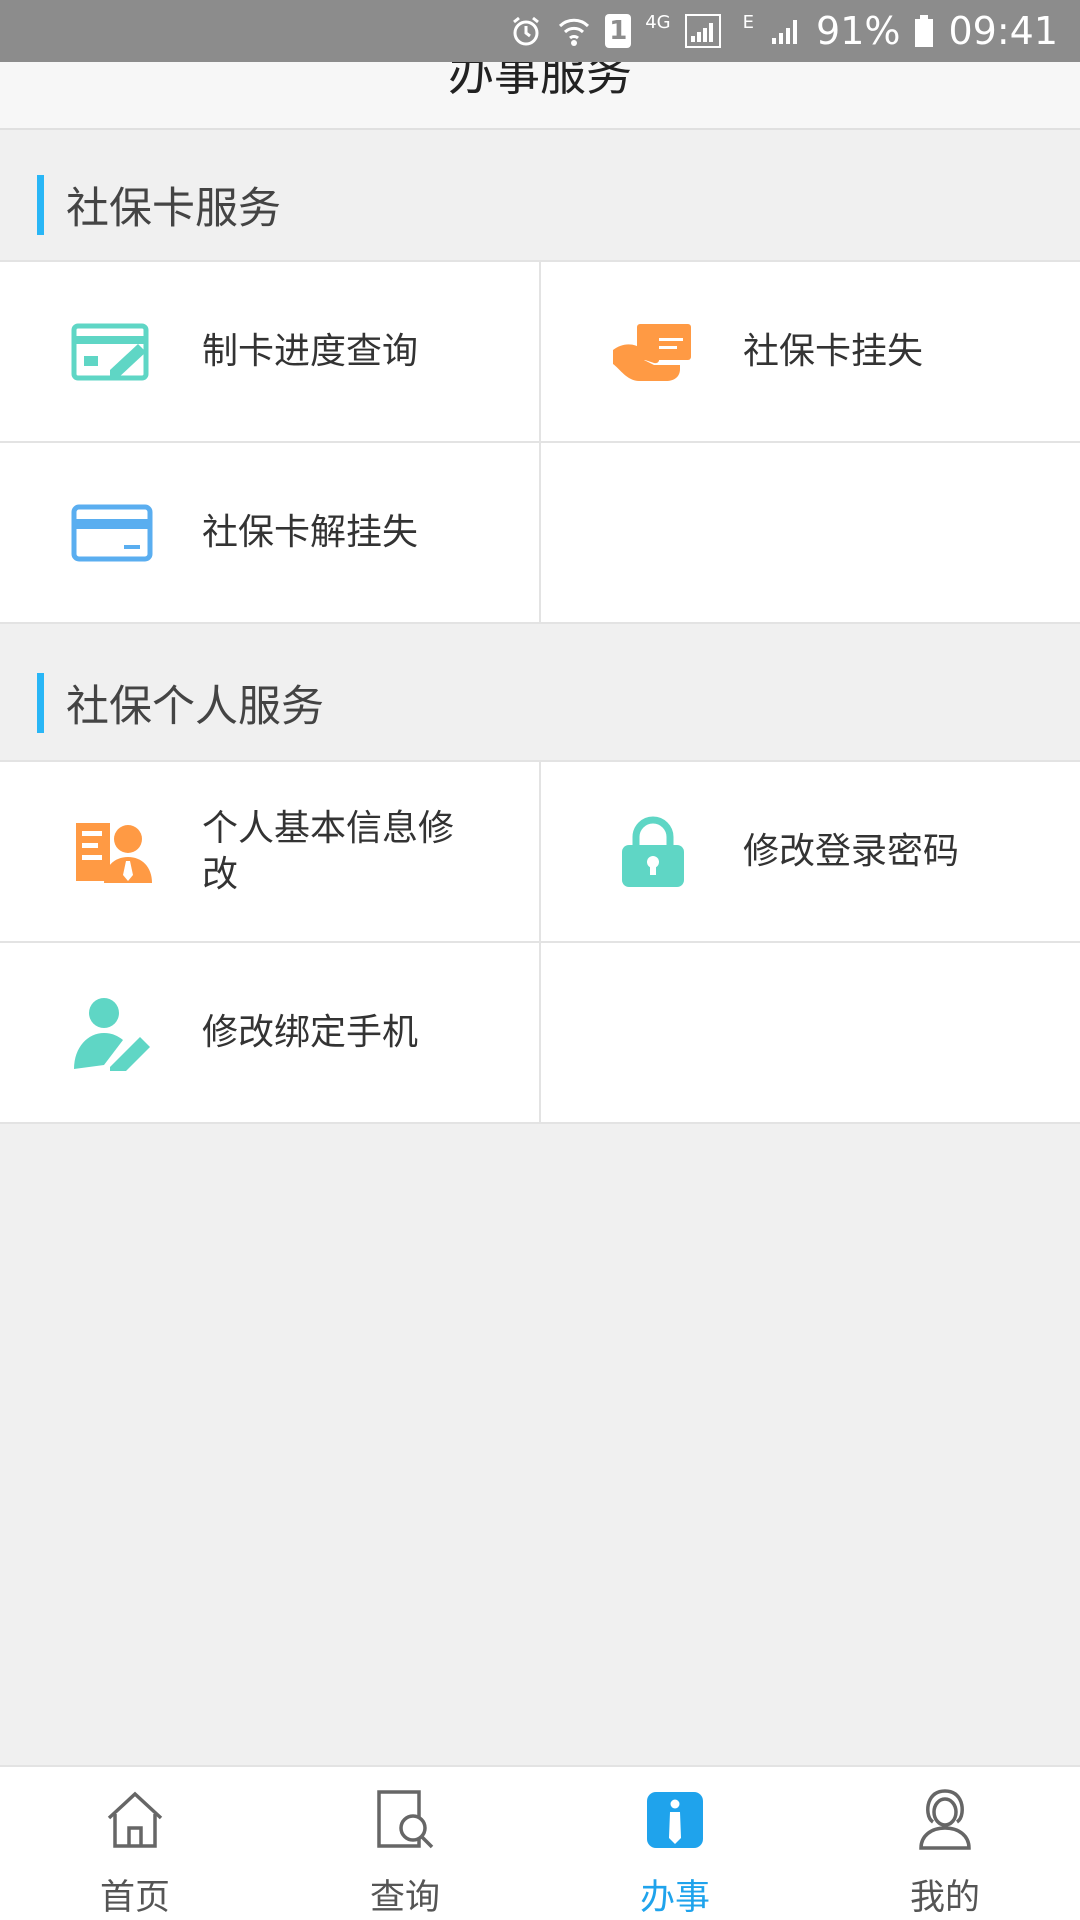  Describe the element at coordinates (404, 1898) in the screenshot. I see `tab-label: 查询` at that location.